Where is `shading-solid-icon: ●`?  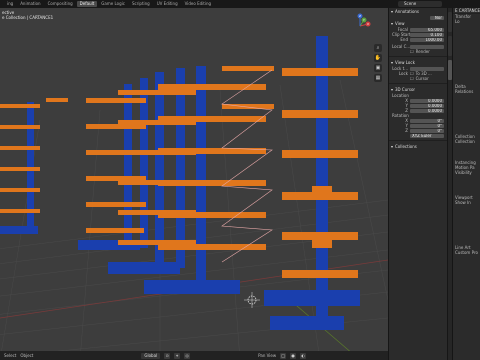 shading-solid-icon: ● is located at coordinates (293, 355).